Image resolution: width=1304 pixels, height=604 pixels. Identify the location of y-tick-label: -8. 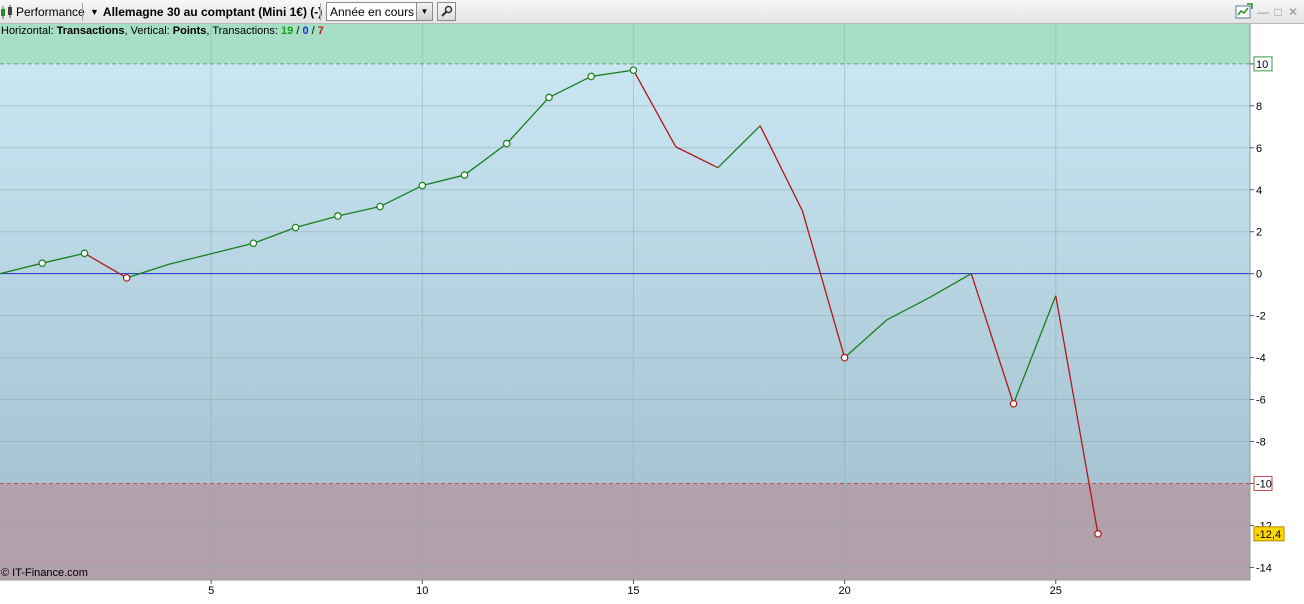
(1261, 443).